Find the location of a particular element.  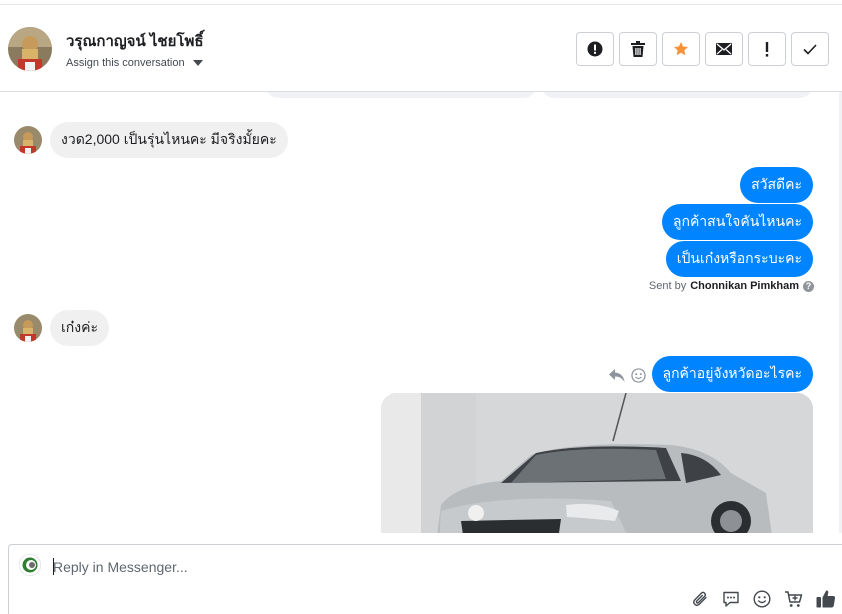

paperclip-icon is located at coordinates (700, 599).